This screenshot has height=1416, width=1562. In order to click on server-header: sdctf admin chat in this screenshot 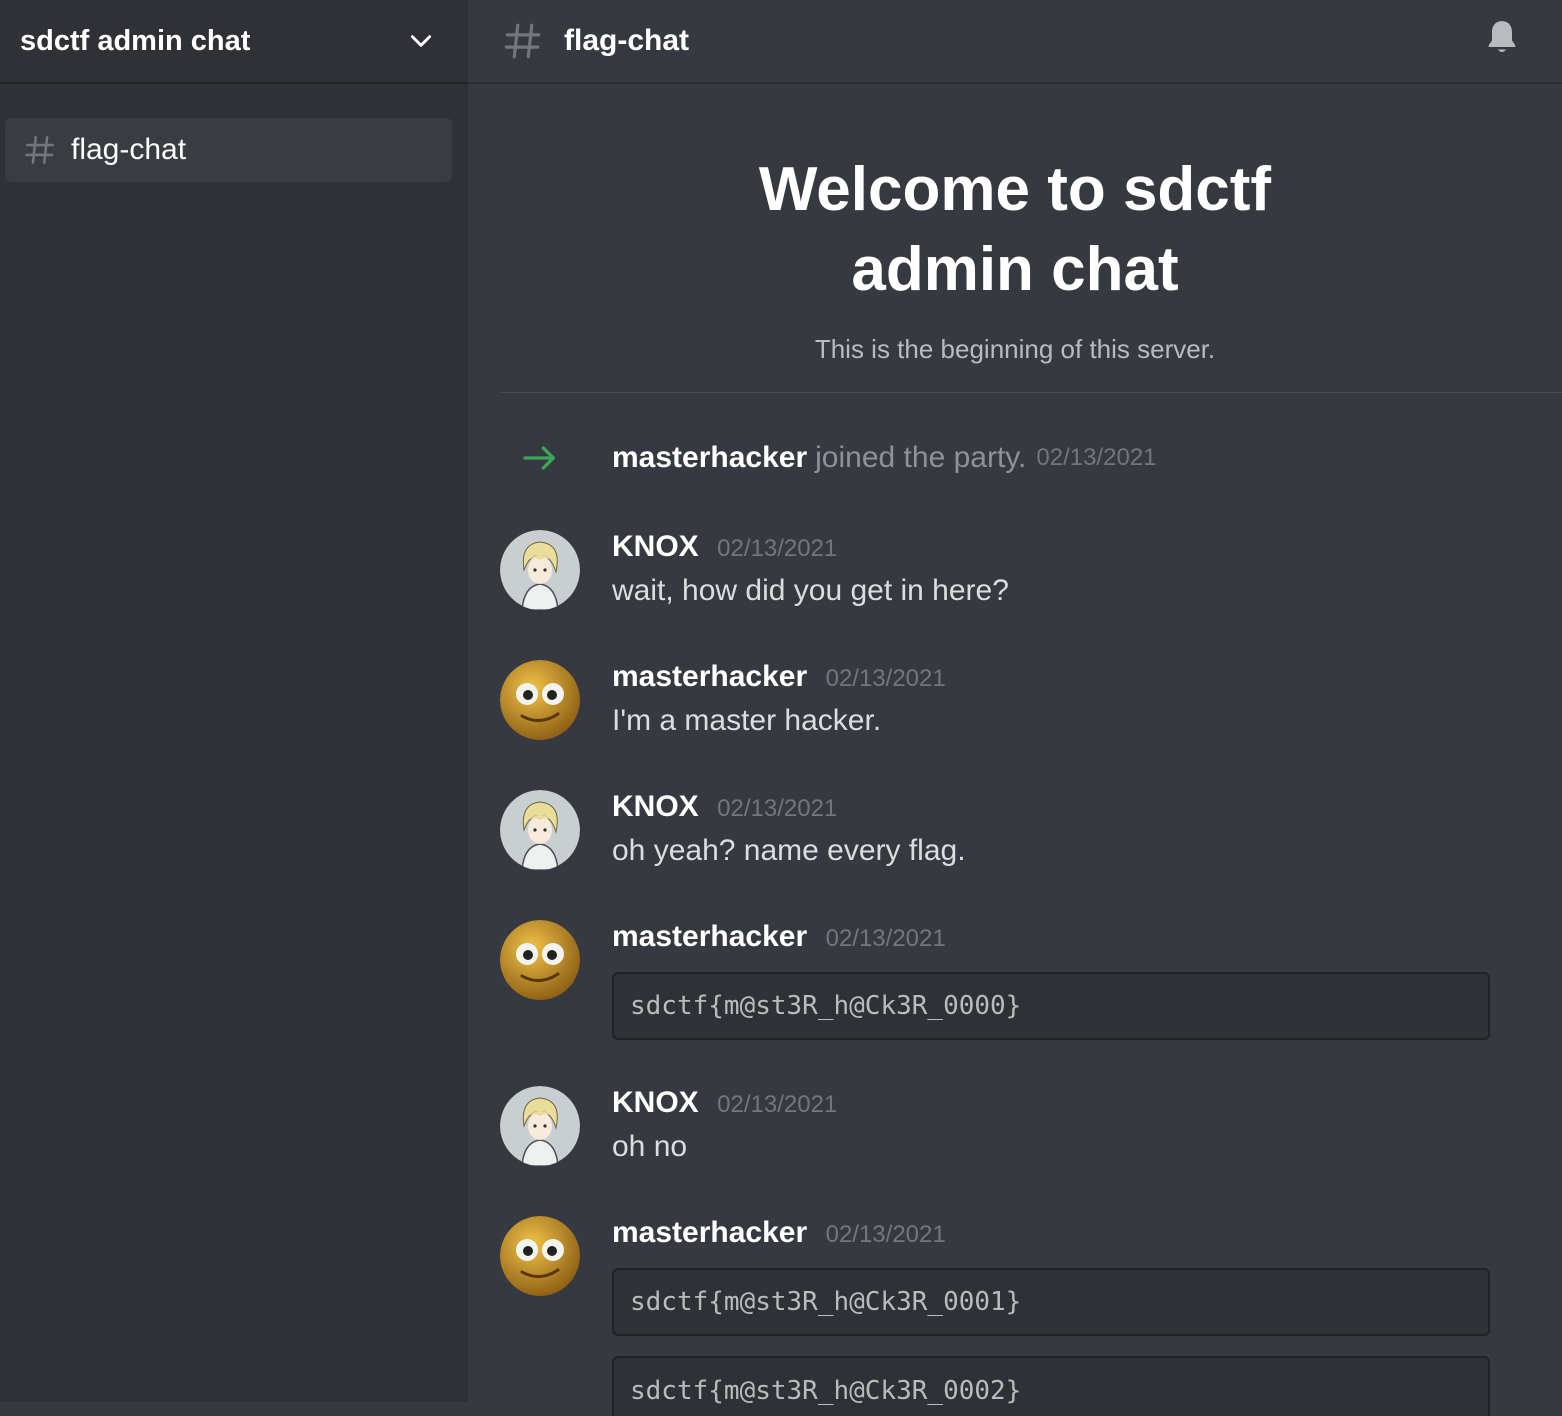, I will do `click(234, 42)`.